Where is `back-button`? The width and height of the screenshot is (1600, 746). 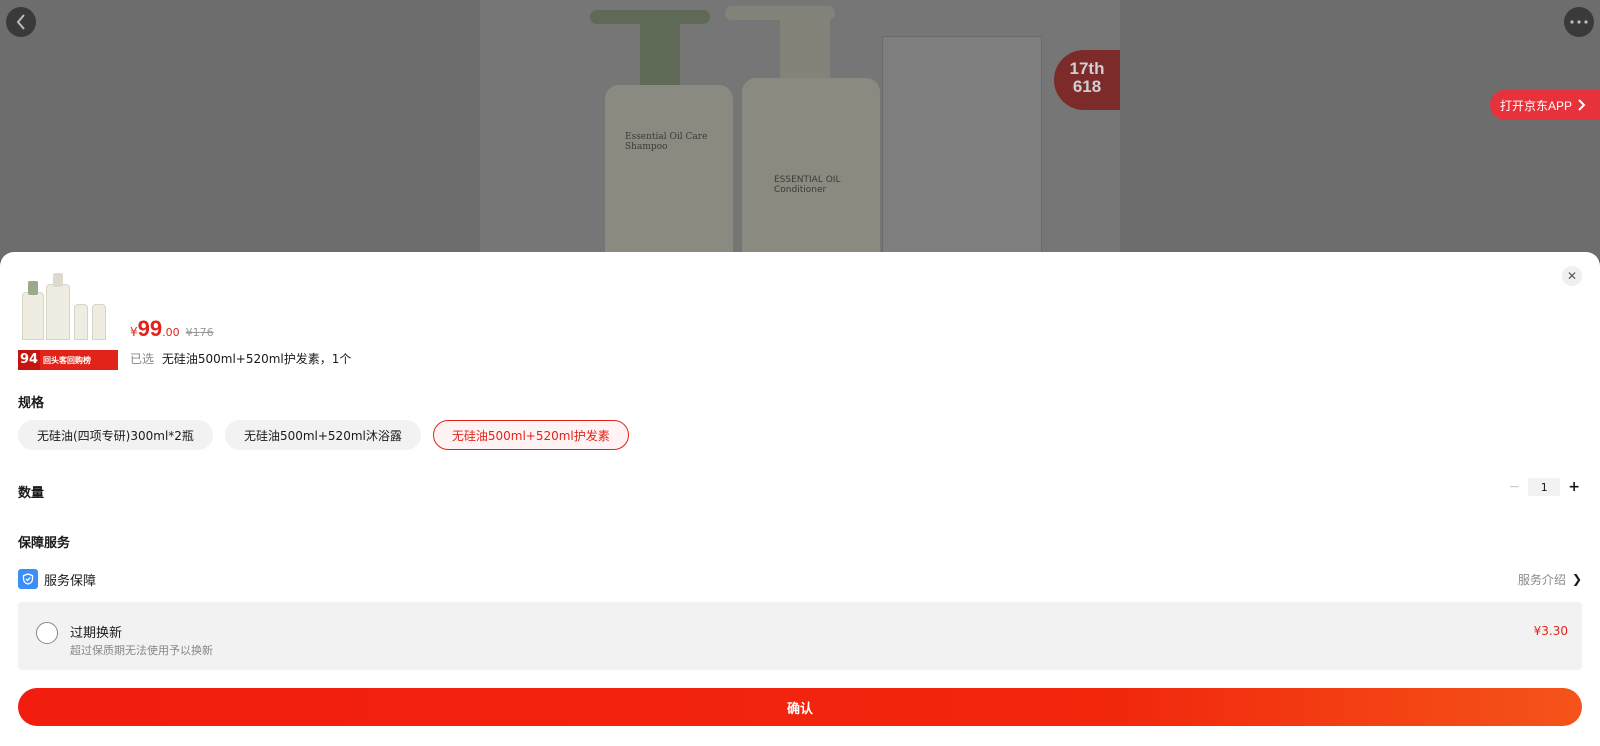
back-button is located at coordinates (21, 22).